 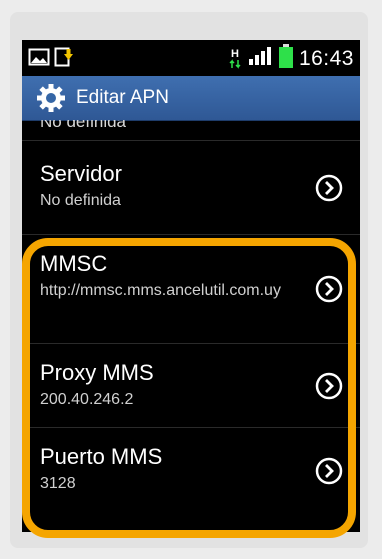 What do you see at coordinates (51, 98) in the screenshot?
I see `gear-icon` at bounding box center [51, 98].